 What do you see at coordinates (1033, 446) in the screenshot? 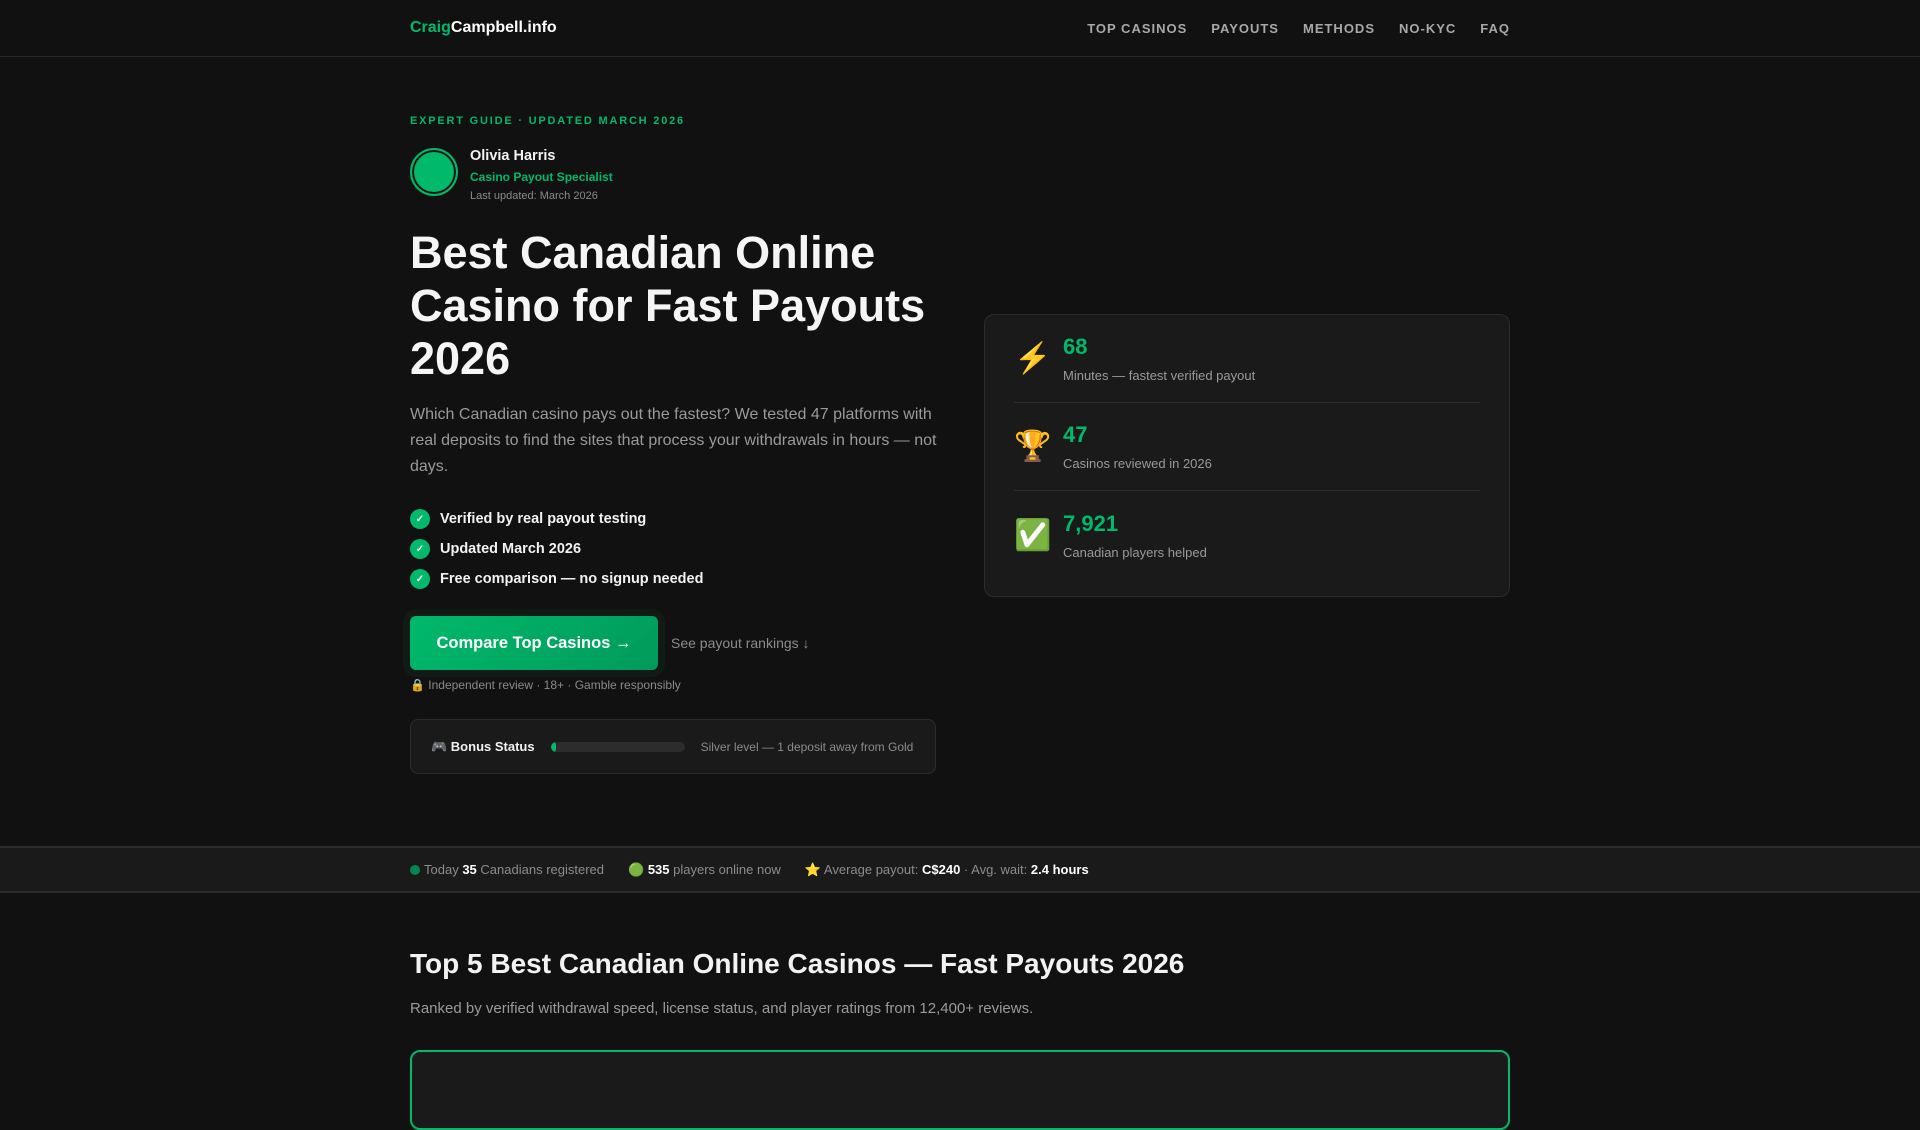
I see `trophy-icon: 🏆` at bounding box center [1033, 446].